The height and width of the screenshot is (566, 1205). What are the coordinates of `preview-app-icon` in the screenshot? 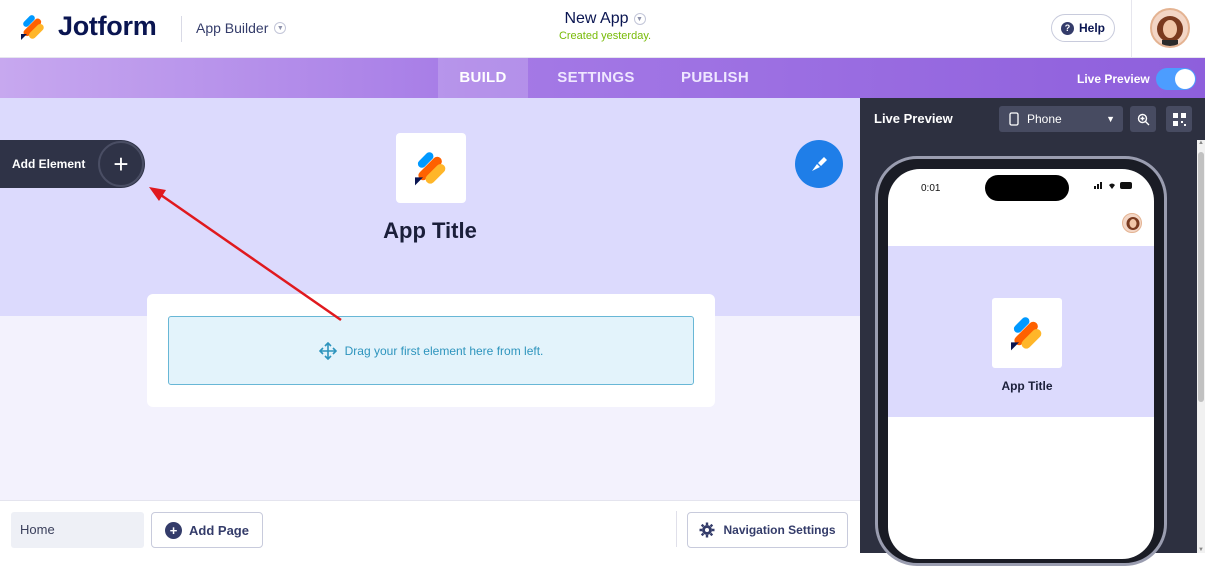 It's located at (1027, 333).